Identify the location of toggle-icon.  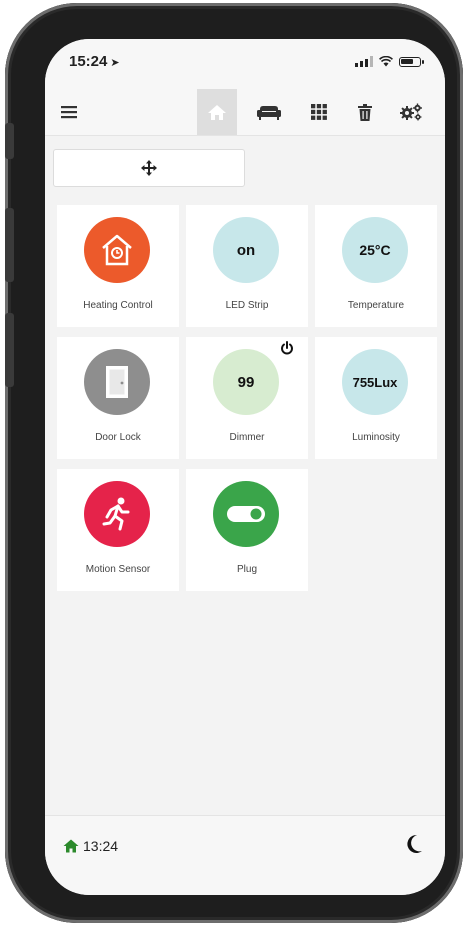
(246, 514).